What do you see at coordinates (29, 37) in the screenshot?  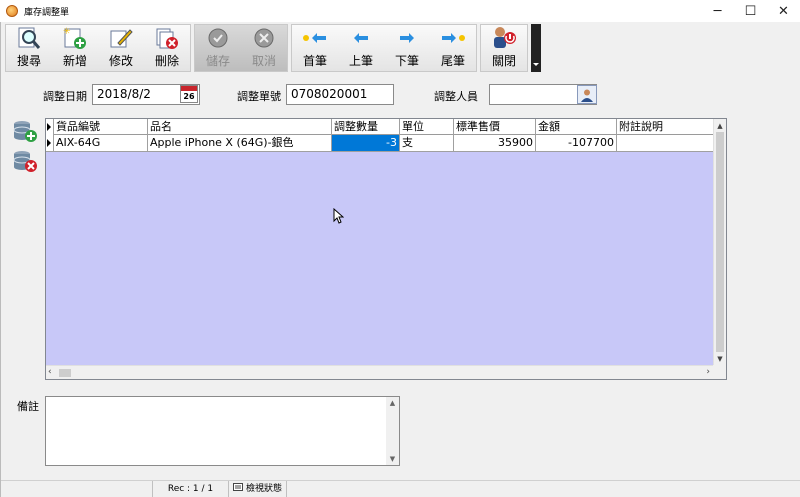 I see `search-icon` at bounding box center [29, 37].